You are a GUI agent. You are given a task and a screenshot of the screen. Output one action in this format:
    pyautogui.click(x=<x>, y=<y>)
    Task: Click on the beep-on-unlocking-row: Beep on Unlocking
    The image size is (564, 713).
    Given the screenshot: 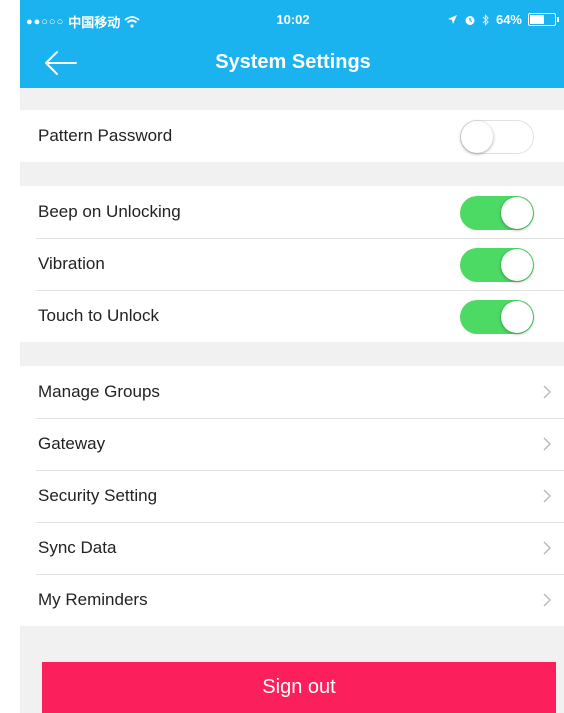 What is the action you would take?
    pyautogui.click(x=292, y=212)
    